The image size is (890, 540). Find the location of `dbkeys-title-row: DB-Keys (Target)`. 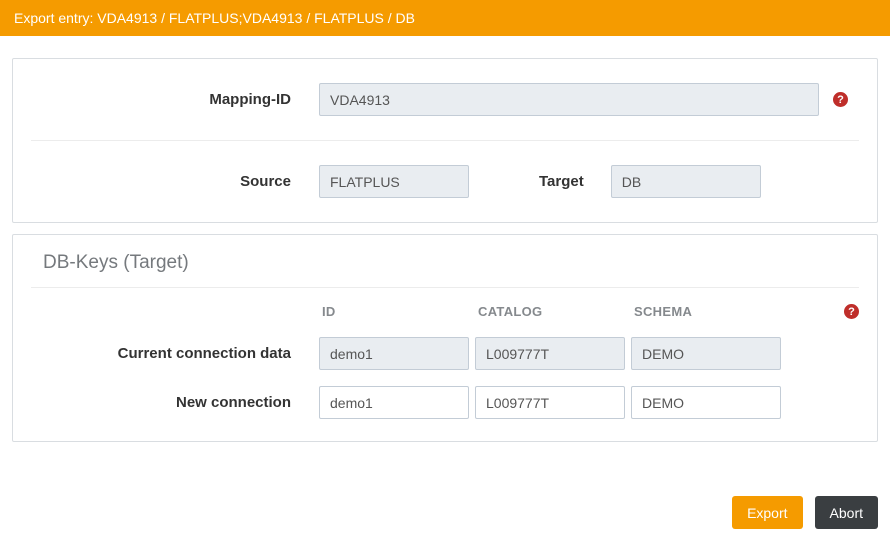

dbkeys-title-row: DB-Keys (Target) is located at coordinates (445, 261).